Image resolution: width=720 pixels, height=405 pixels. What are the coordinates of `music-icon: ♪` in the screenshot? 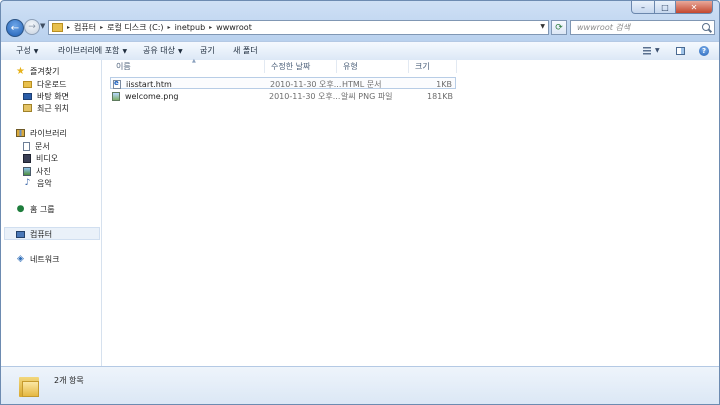 It's located at (27, 183).